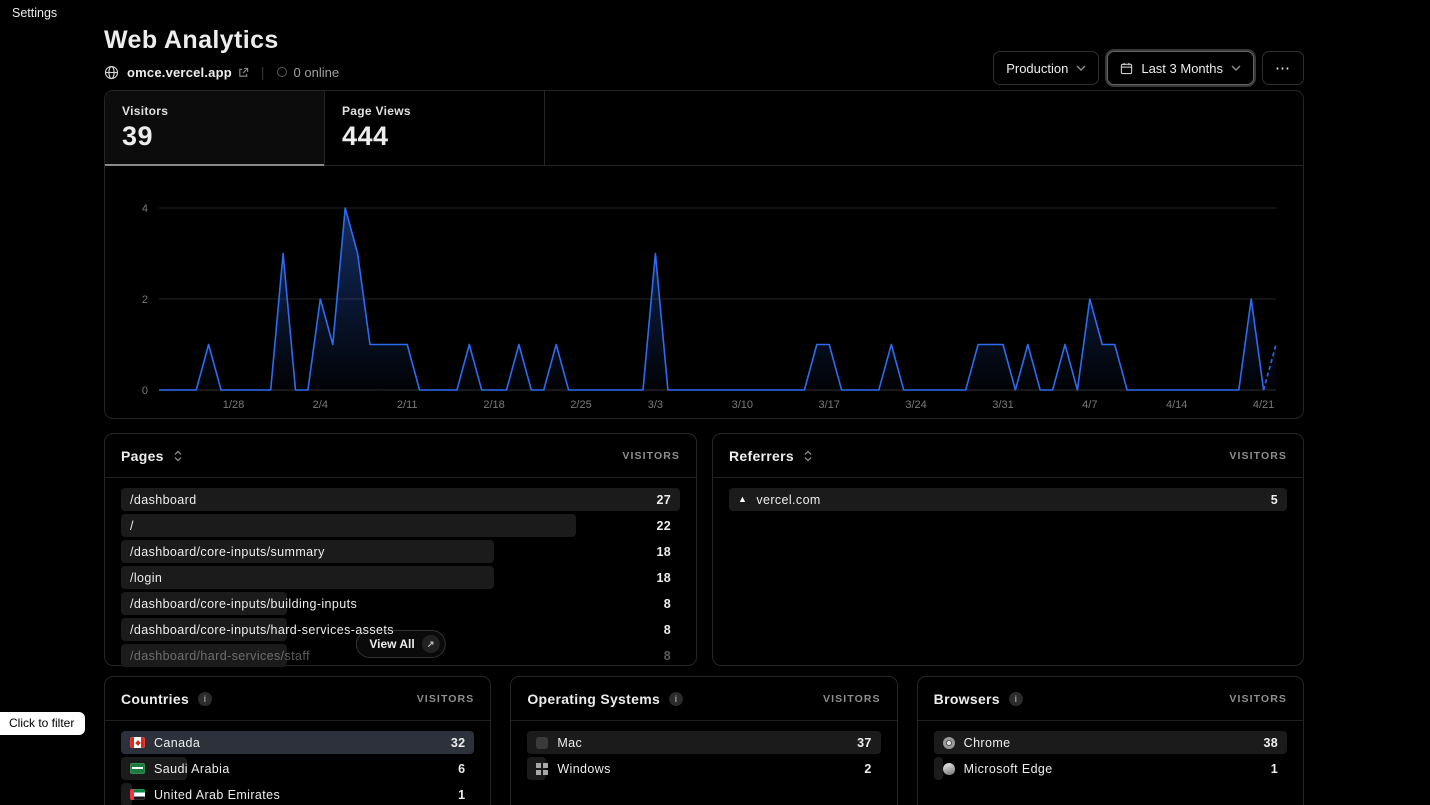  I want to click on svg-text: 4, so click(145, 209).